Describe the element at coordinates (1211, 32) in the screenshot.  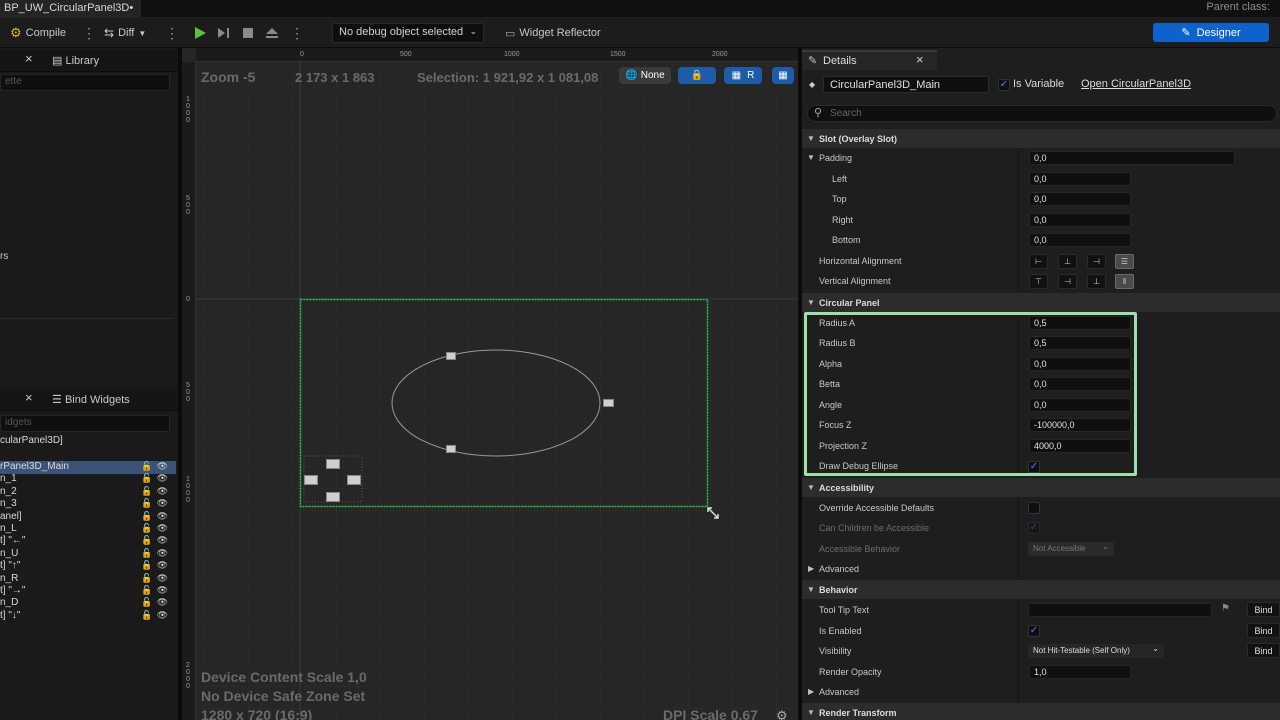
I see `designer-mode-button: ✎ Designer` at that location.